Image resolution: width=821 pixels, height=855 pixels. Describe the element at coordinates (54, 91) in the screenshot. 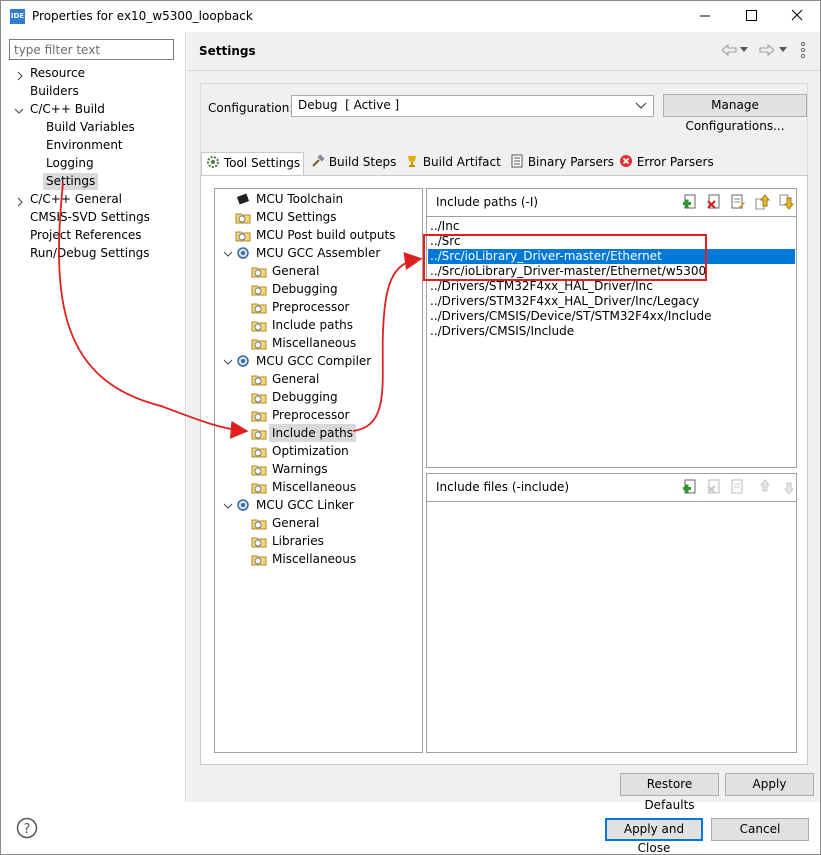

I see `tree-item-builders: Builders` at that location.